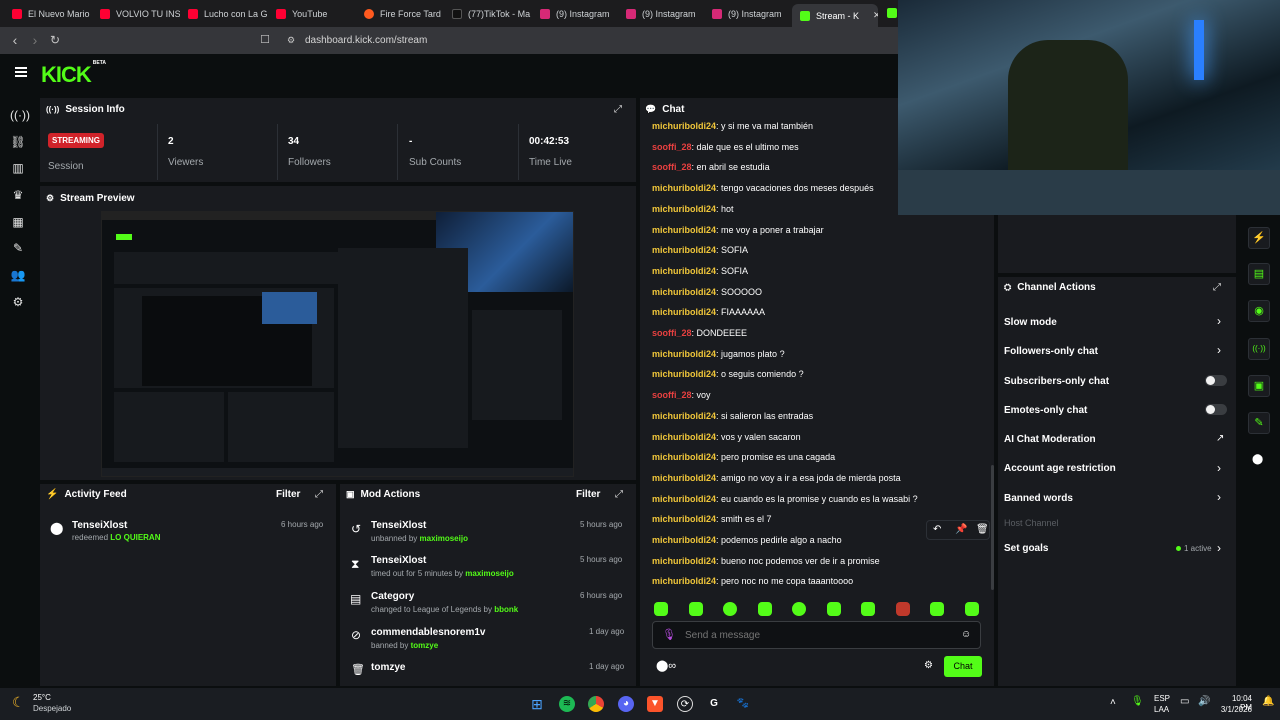 The height and width of the screenshot is (720, 1280). Describe the element at coordinates (1235, 709) in the screenshot. I see `clock-date: 3/1/2026` at that location.